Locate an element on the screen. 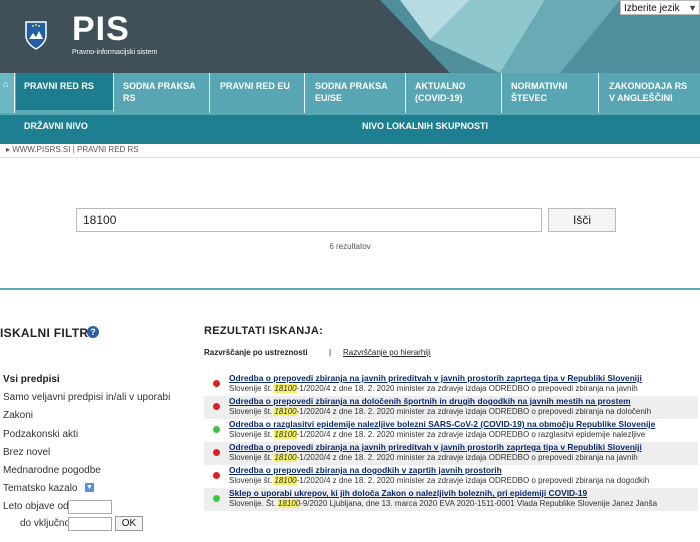  search-input is located at coordinates (309, 220).